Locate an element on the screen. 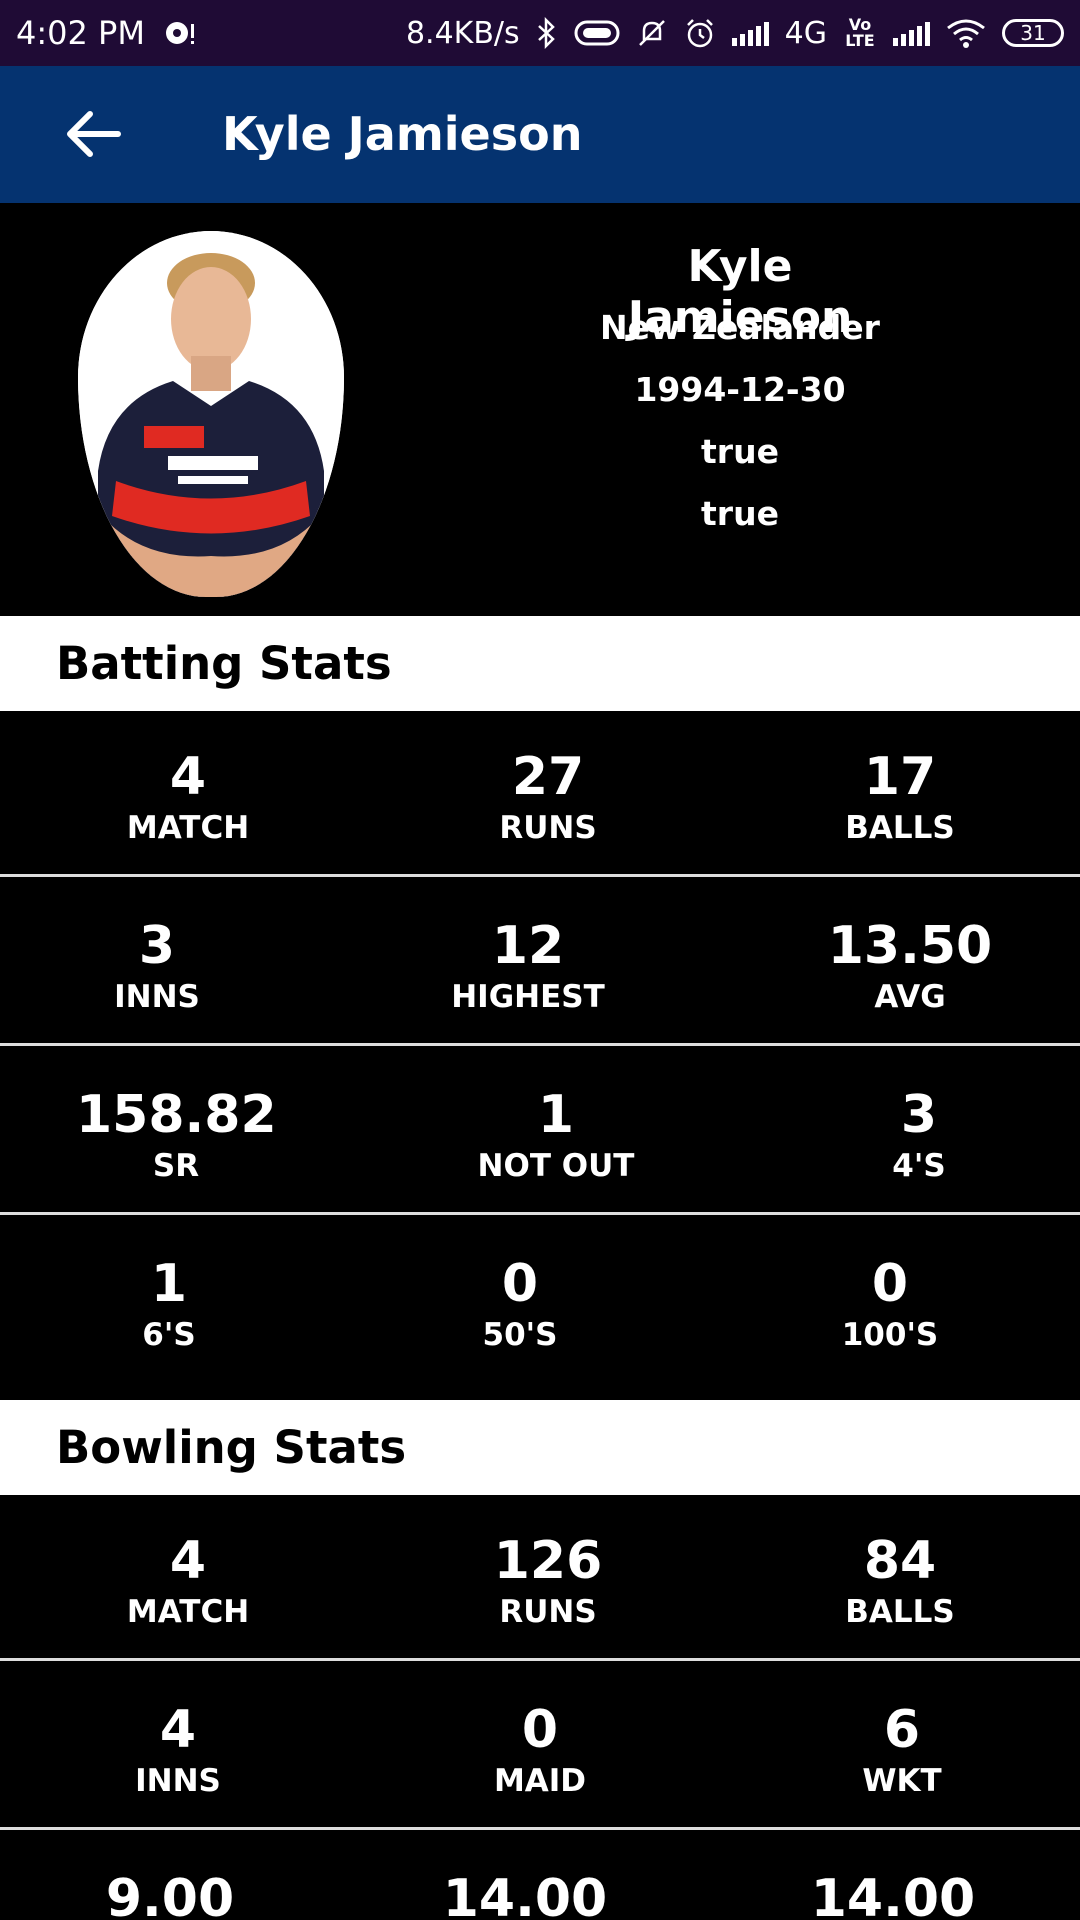  stat-cell: 158.82 SR is located at coordinates (176, 1130).